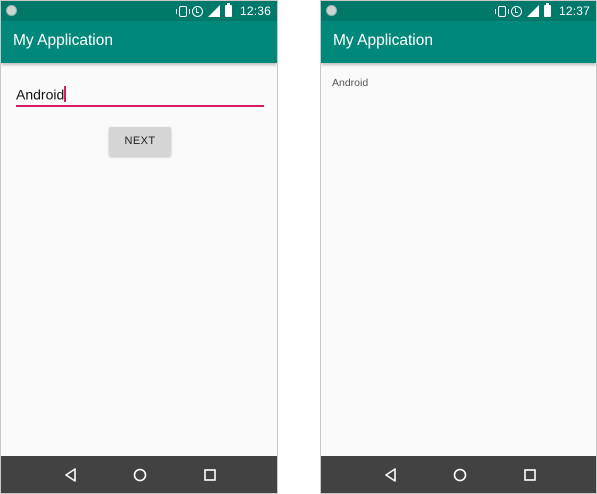 This screenshot has height=494, width=597. I want to click on text-cursor, so click(65, 94).